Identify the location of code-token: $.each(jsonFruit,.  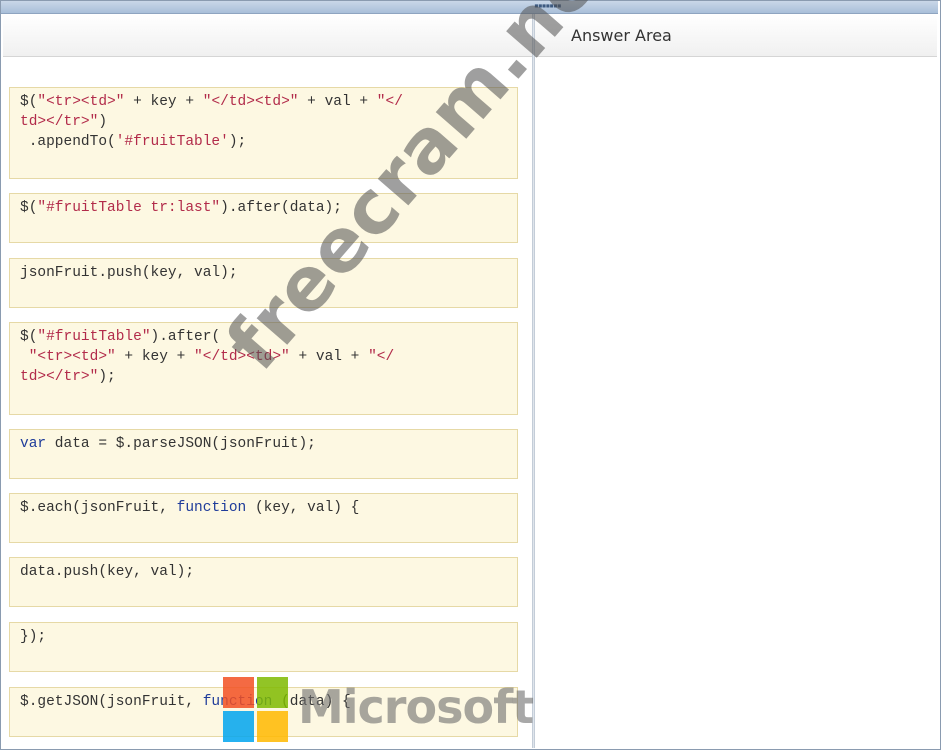
(98, 508).